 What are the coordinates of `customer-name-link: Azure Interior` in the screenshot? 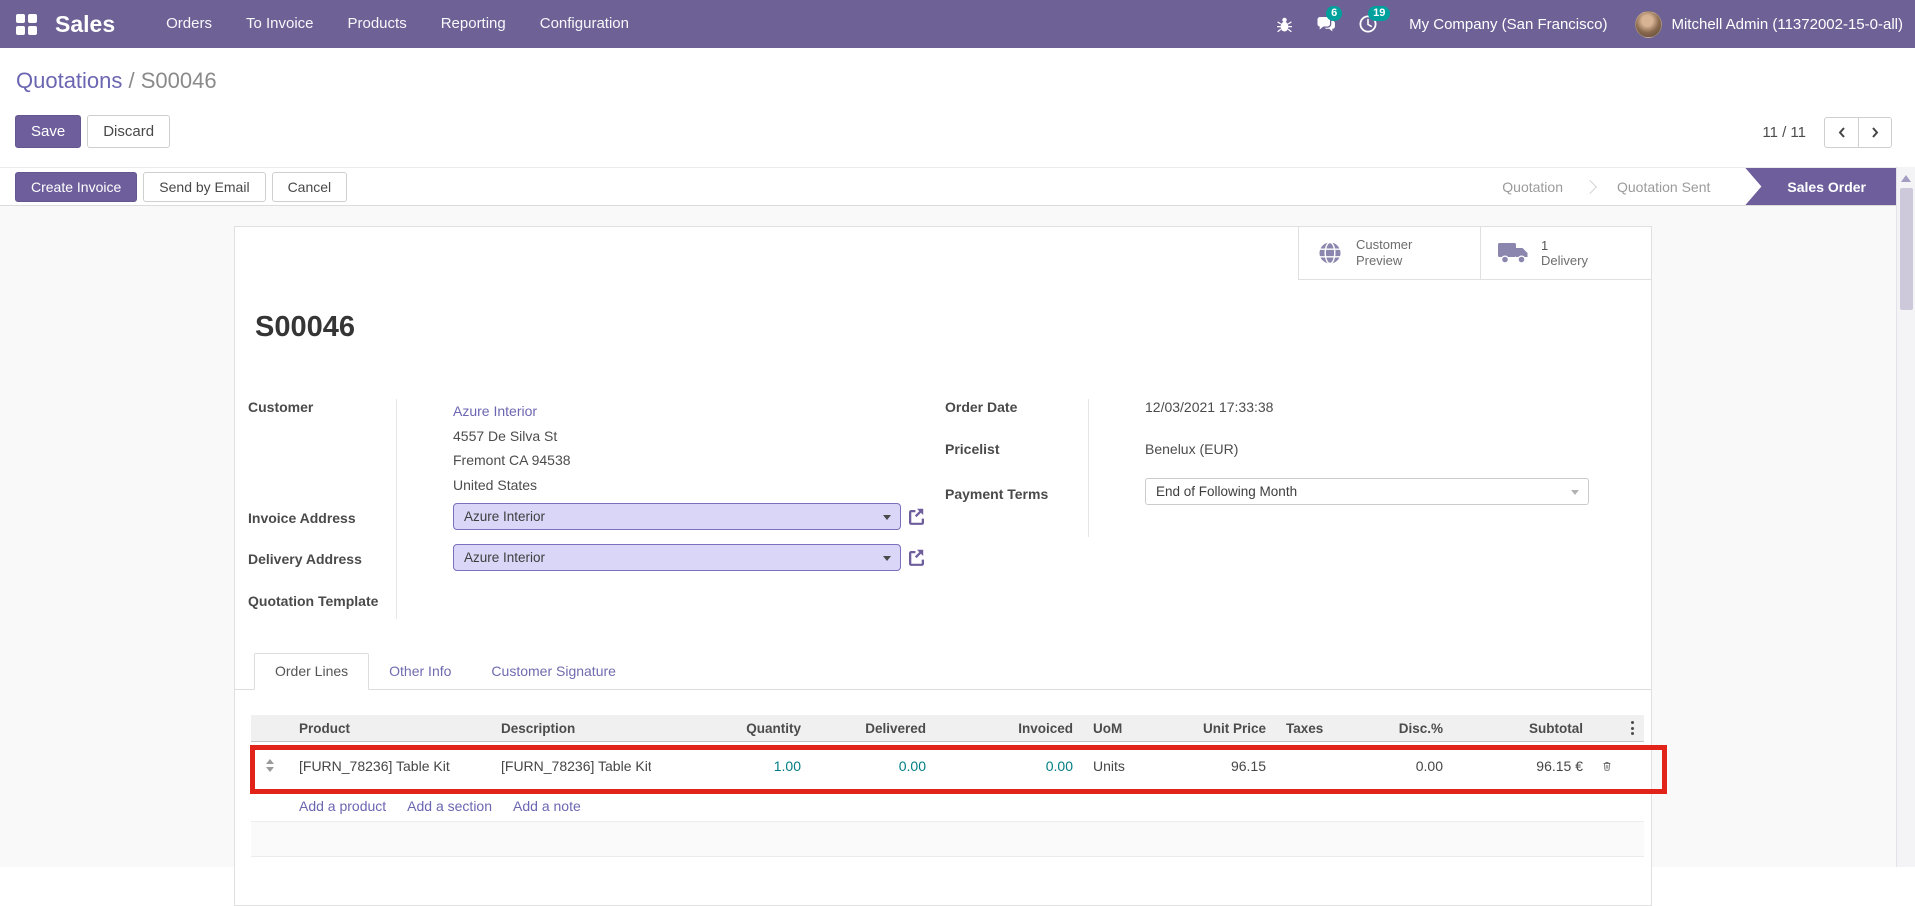 It's located at (512, 411).